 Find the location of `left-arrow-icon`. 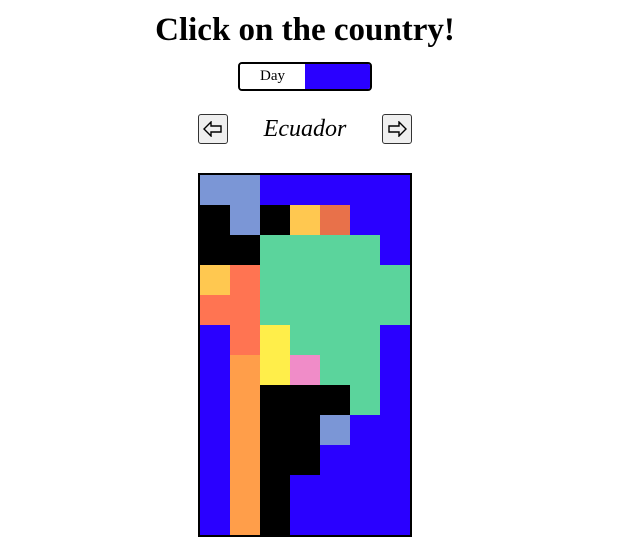

left-arrow-icon is located at coordinates (213, 129).